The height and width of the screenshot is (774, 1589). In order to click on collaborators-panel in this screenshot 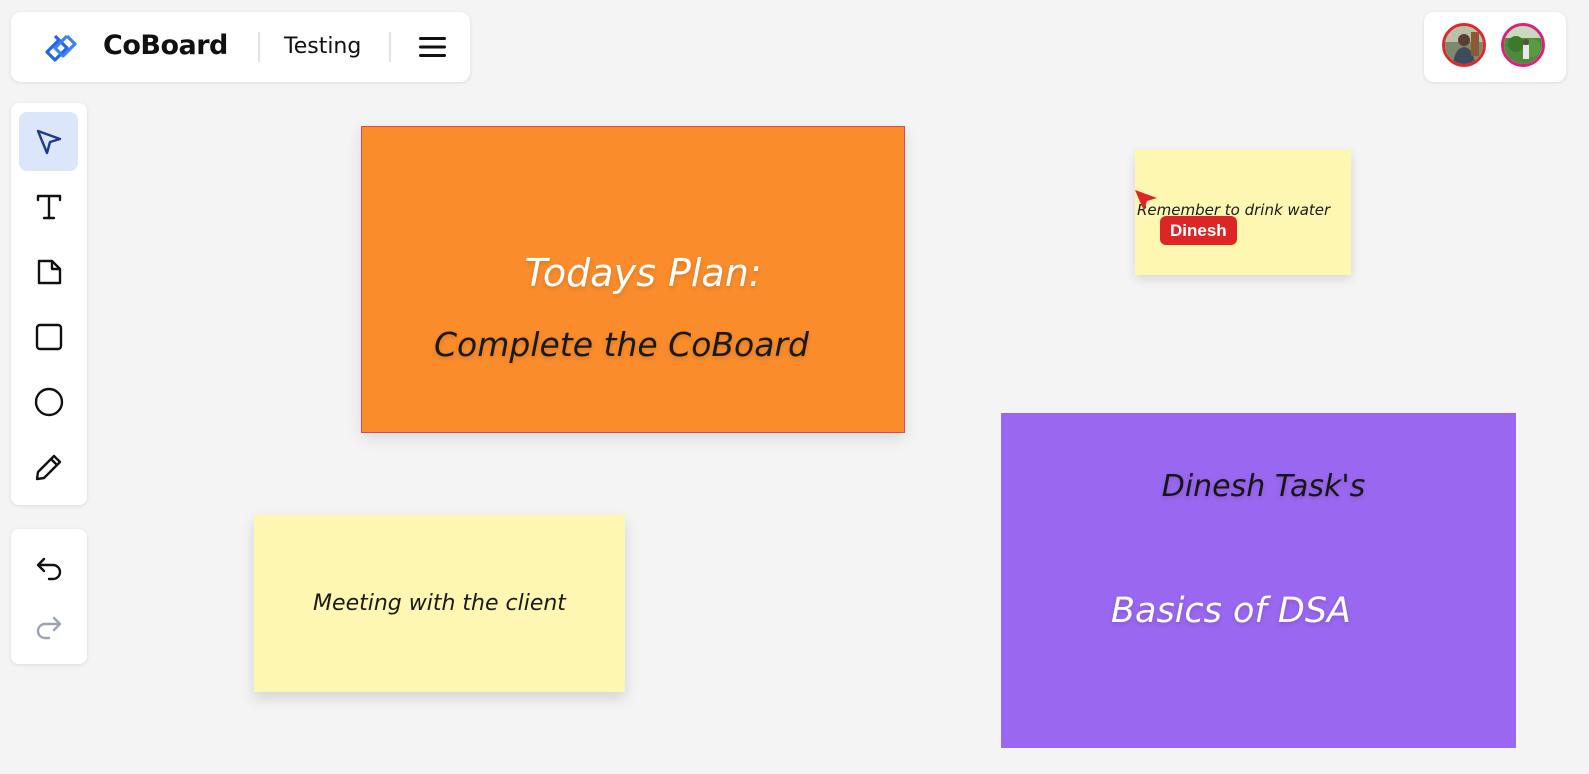, I will do `click(1495, 47)`.